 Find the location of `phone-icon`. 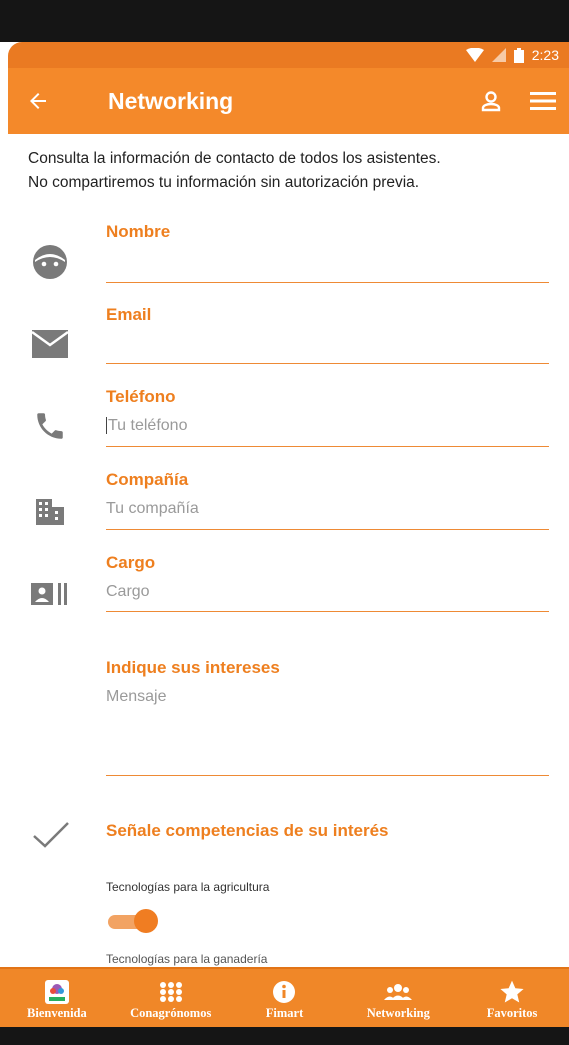

phone-icon is located at coordinates (50, 426).